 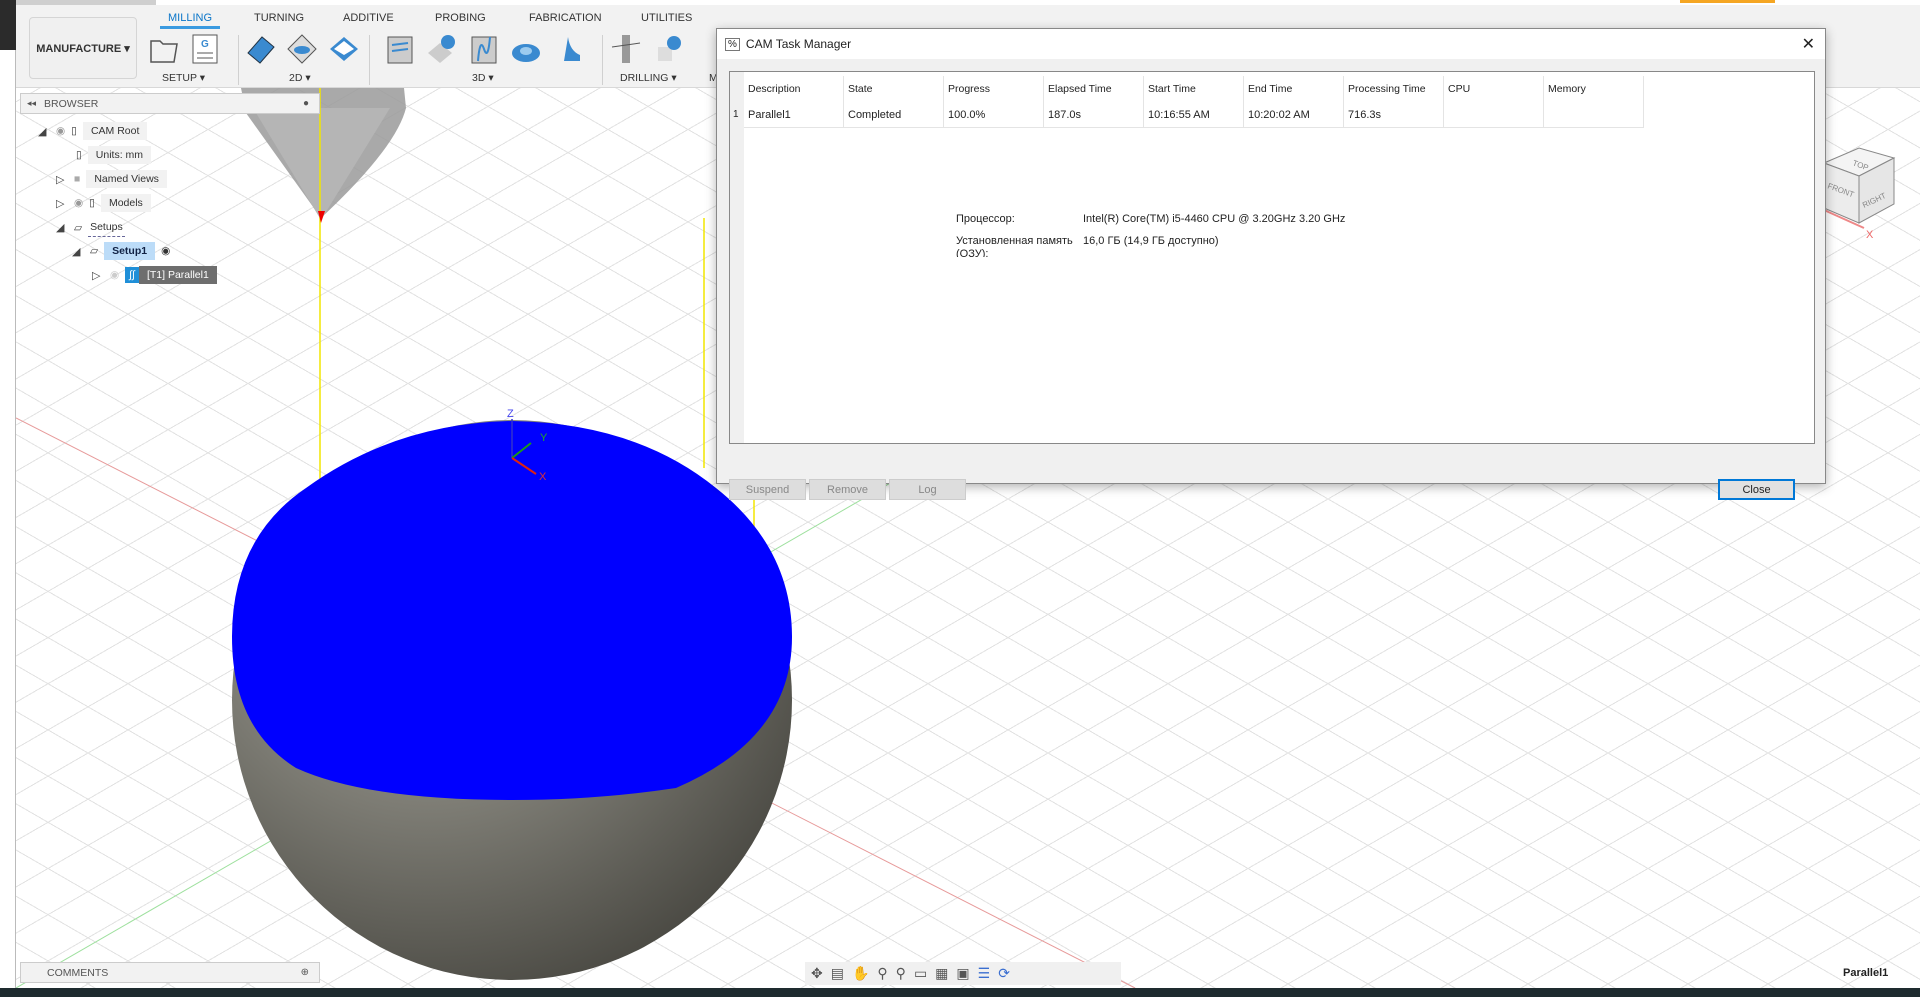 I want to click on log-button: Log, so click(x=927, y=489).